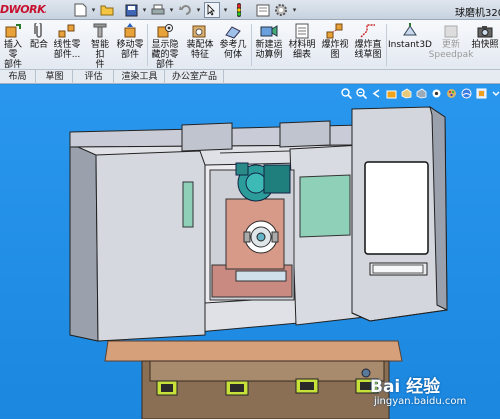 The image size is (500, 419). Describe the element at coordinates (335, 31) in the screenshot. I see `exploded-view-icon` at that location.